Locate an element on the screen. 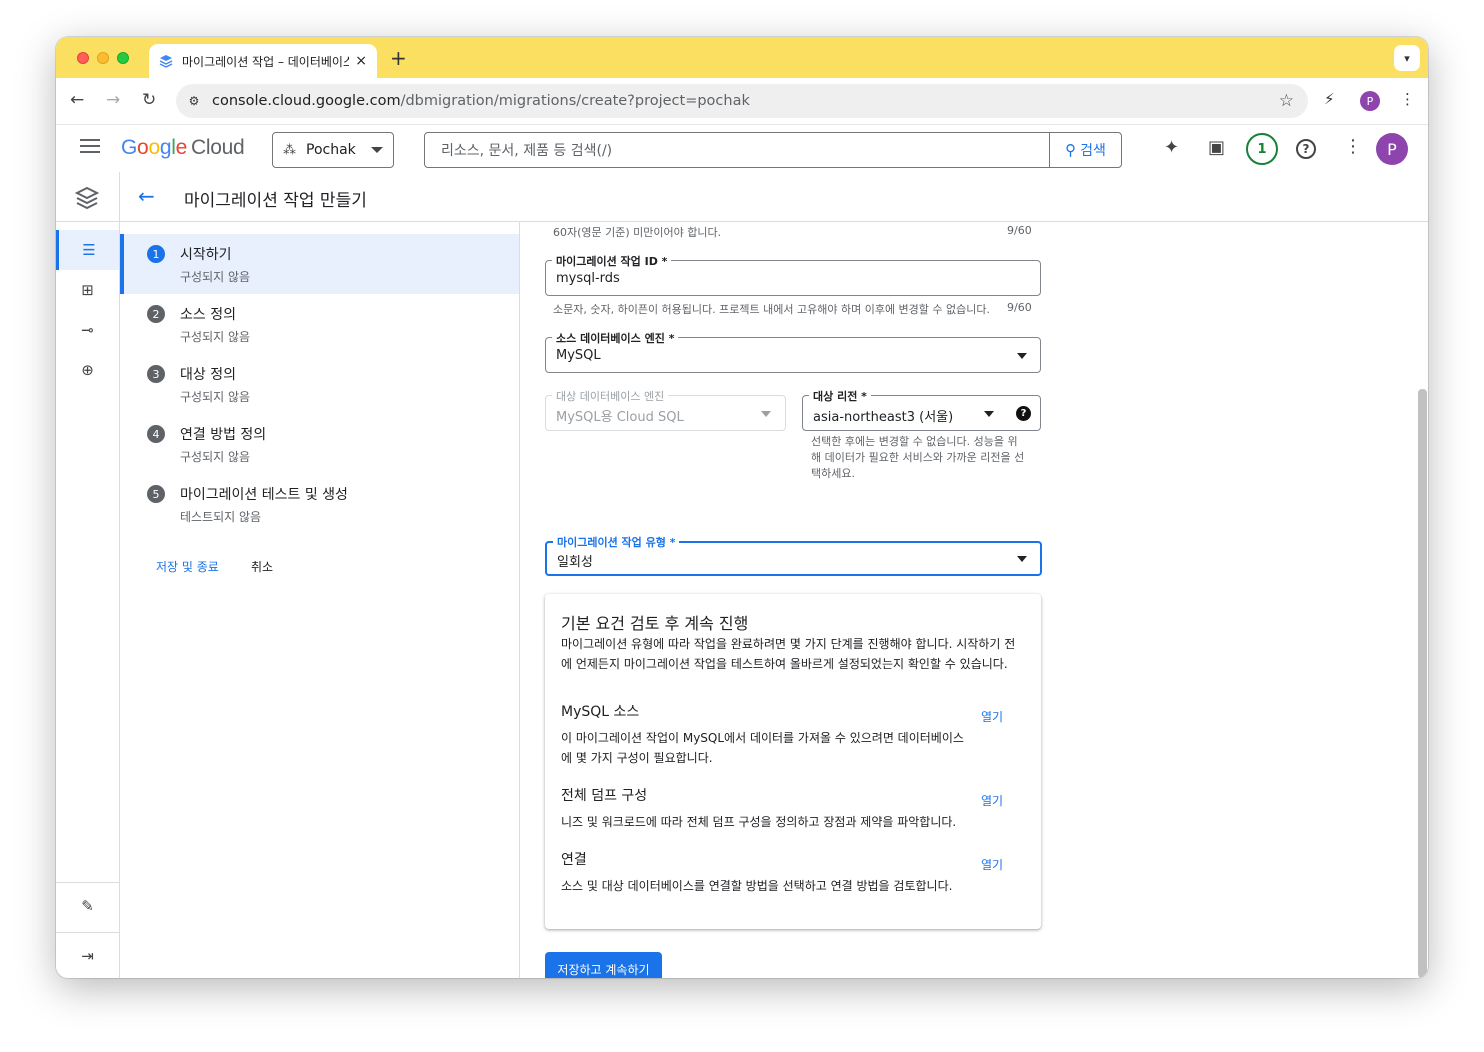 The width and height of the screenshot is (1484, 1052). search-bar: 리소스, 문서, 제품 등 검색(/) ⚲ 검색 is located at coordinates (773, 150).